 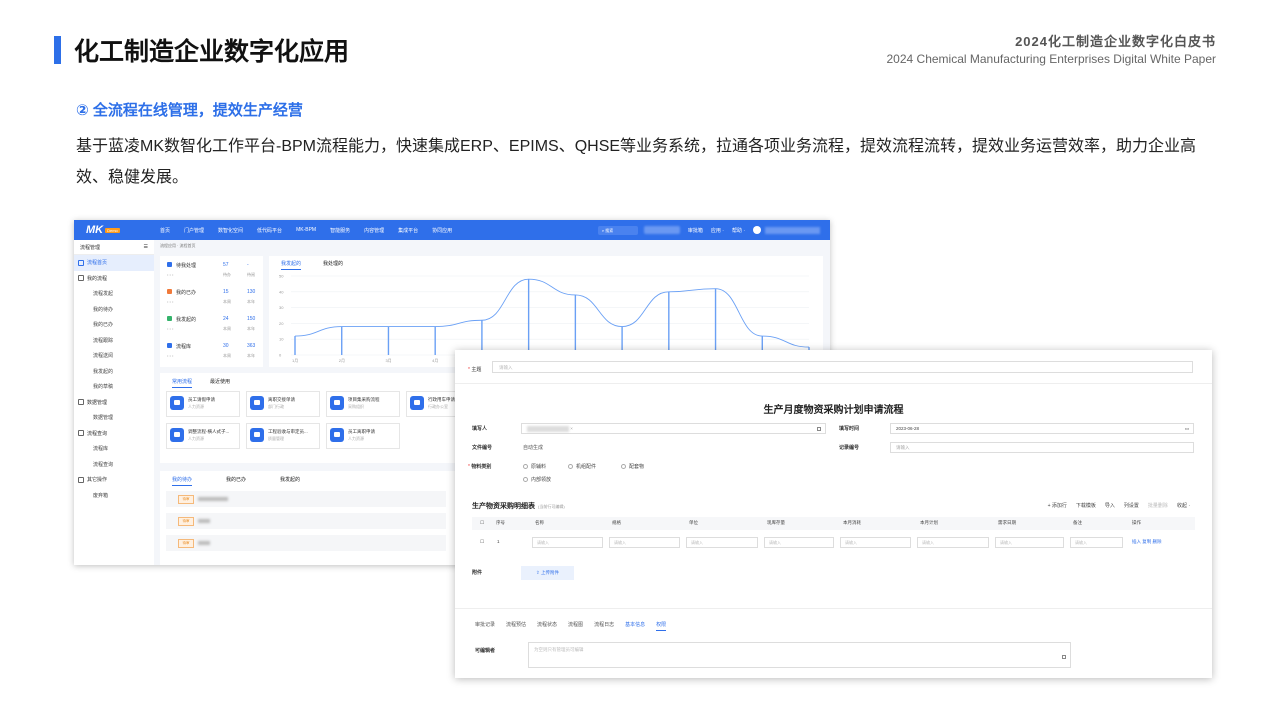 What do you see at coordinates (81, 262) in the screenshot?
I see `home-icon` at bounding box center [81, 262].